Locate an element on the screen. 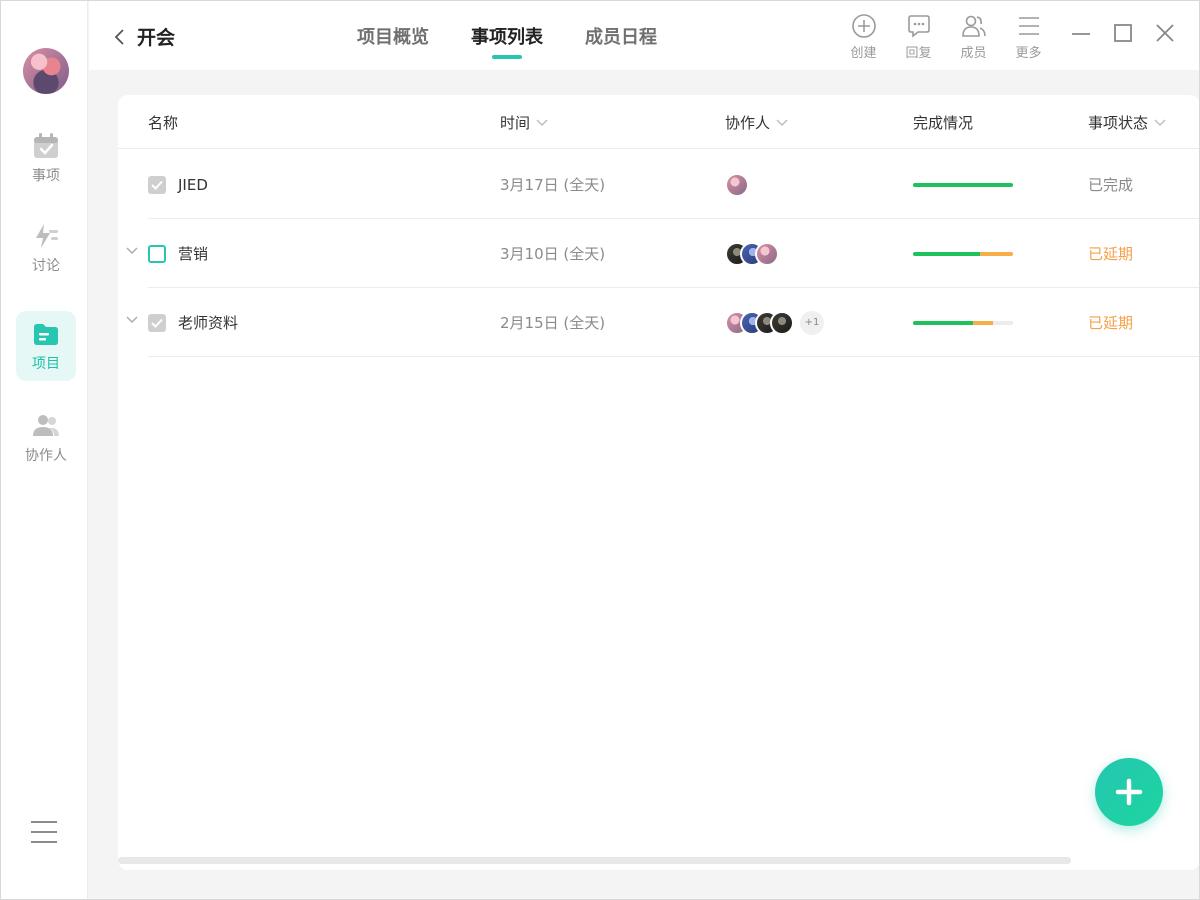 Image resolution: width=1200 pixels, height=900 pixels. more-collaborators-badge: +1 is located at coordinates (812, 322).